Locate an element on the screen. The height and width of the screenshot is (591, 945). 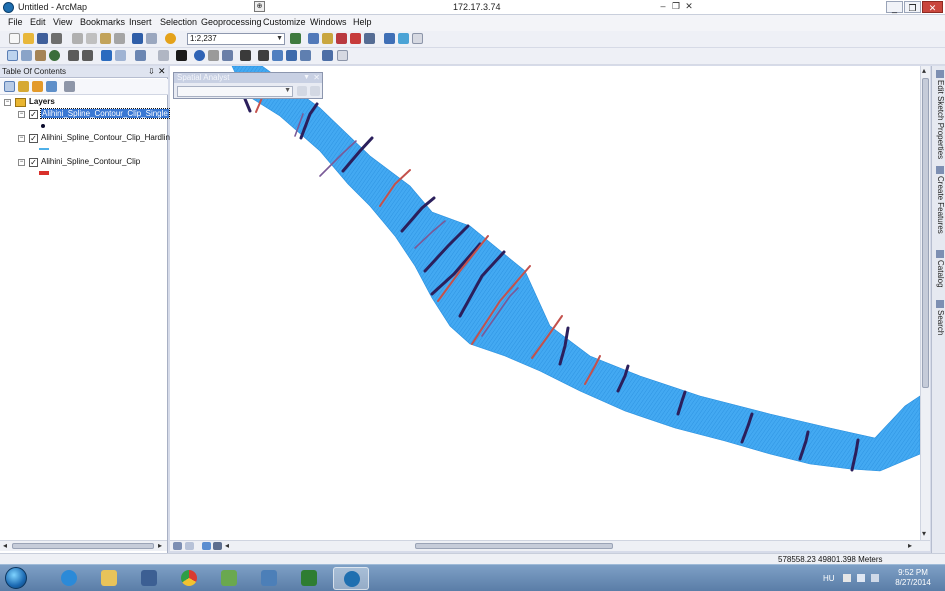
toc-close-button: ✕ is located at coordinates (162, 71).